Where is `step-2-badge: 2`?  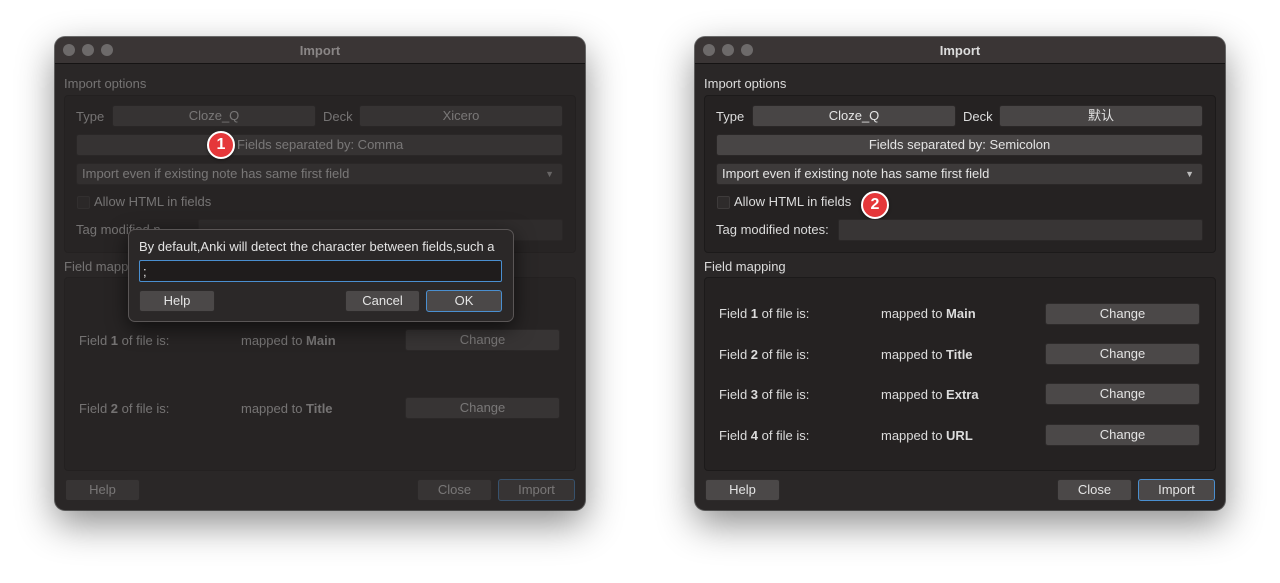
step-2-badge: 2 is located at coordinates (875, 205).